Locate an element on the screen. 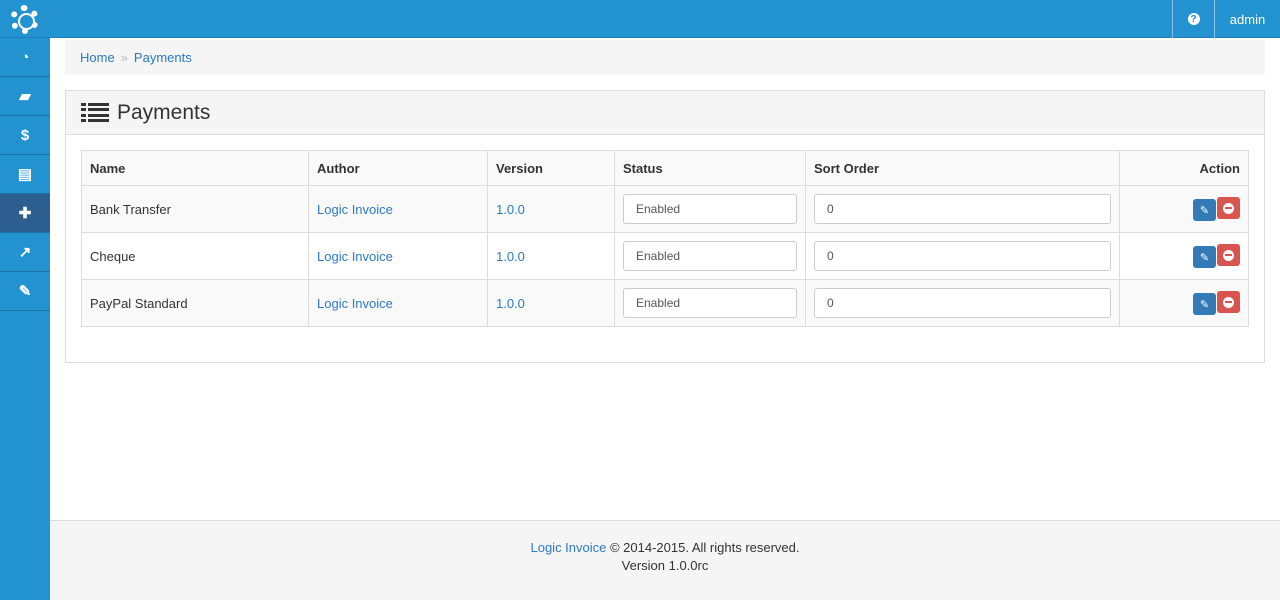  question-circle-icon: ? is located at coordinates (1193, 19).